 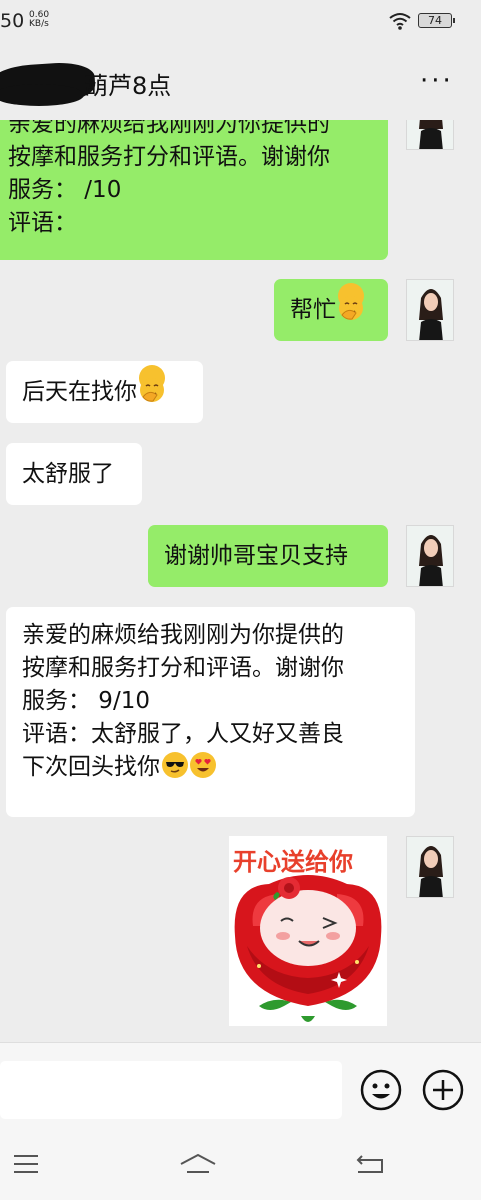 What do you see at coordinates (203, 765) in the screenshot?
I see `heart-eyes-emoji` at bounding box center [203, 765].